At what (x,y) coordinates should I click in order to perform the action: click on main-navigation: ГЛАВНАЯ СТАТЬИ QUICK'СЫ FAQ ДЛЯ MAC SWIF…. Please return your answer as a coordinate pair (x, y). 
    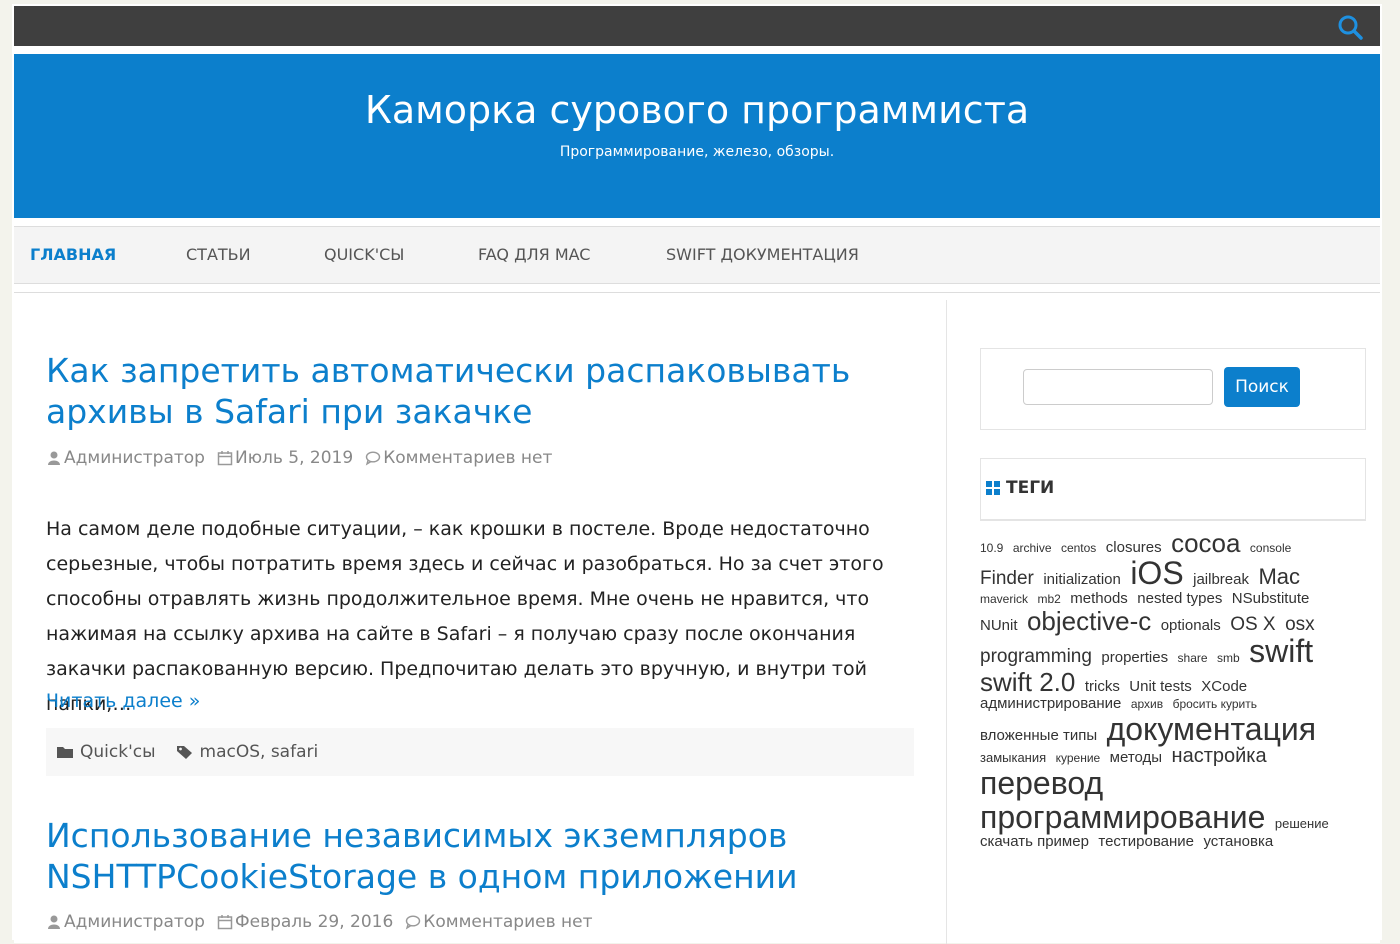
    Looking at the image, I should click on (697, 255).